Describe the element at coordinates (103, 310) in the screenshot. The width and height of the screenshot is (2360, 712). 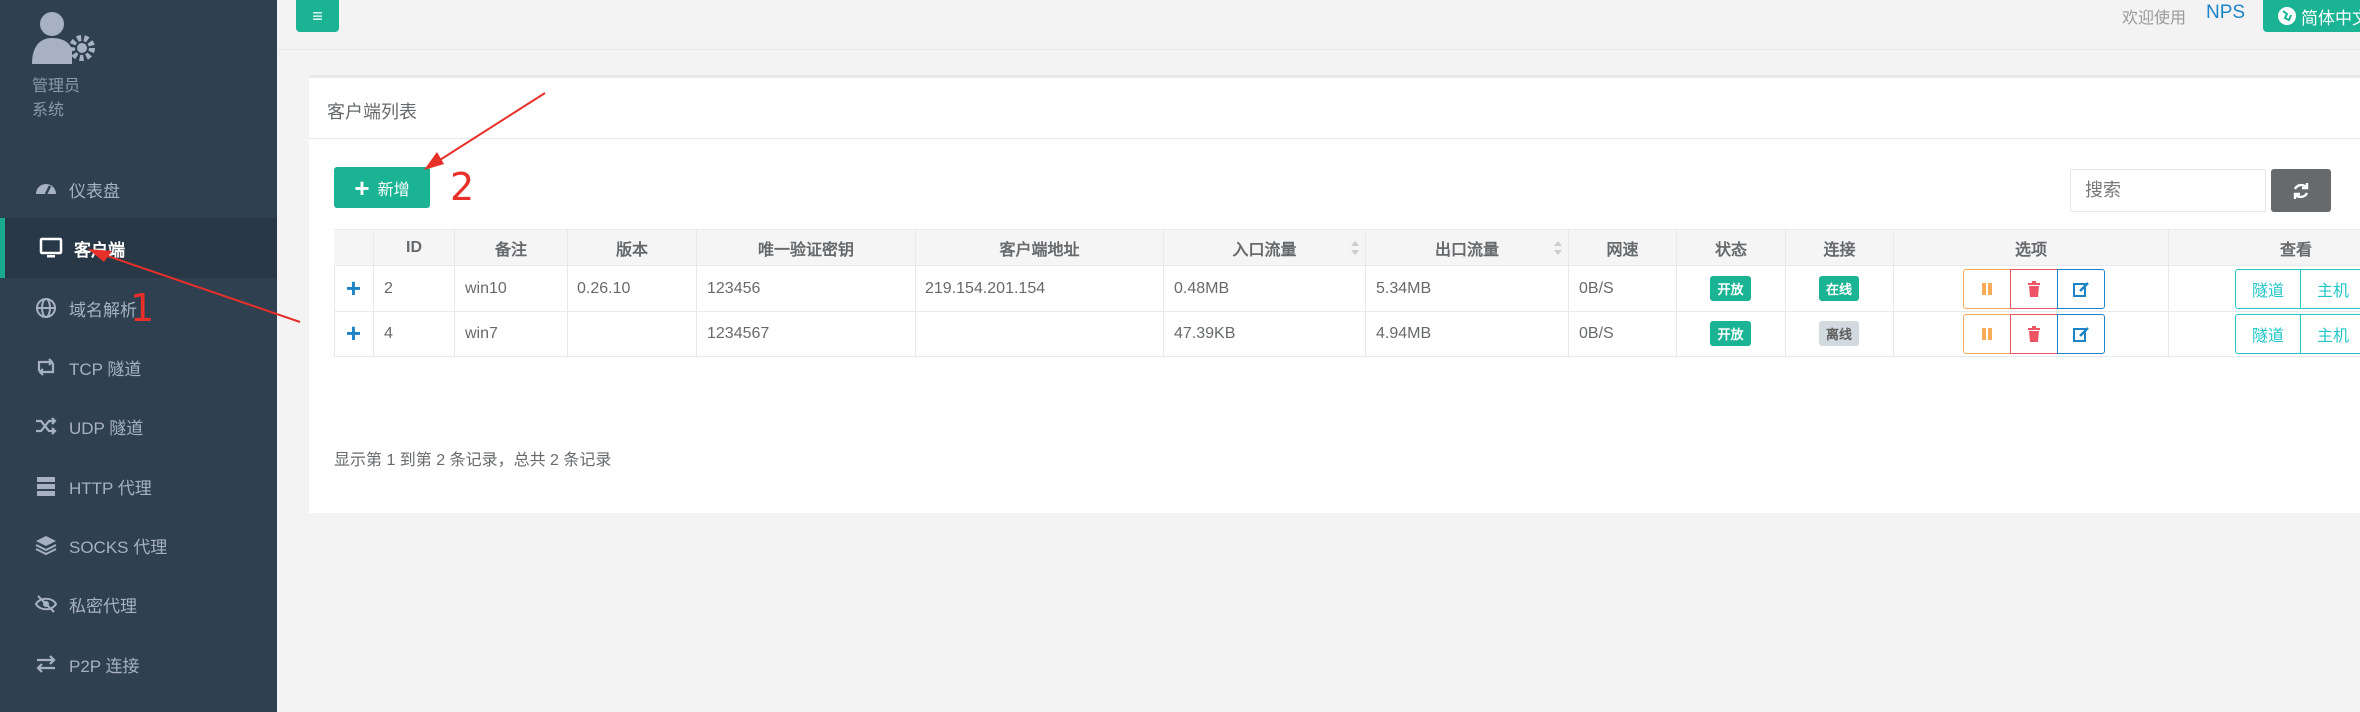
I see `sidebar-item-label: 域名解析` at that location.